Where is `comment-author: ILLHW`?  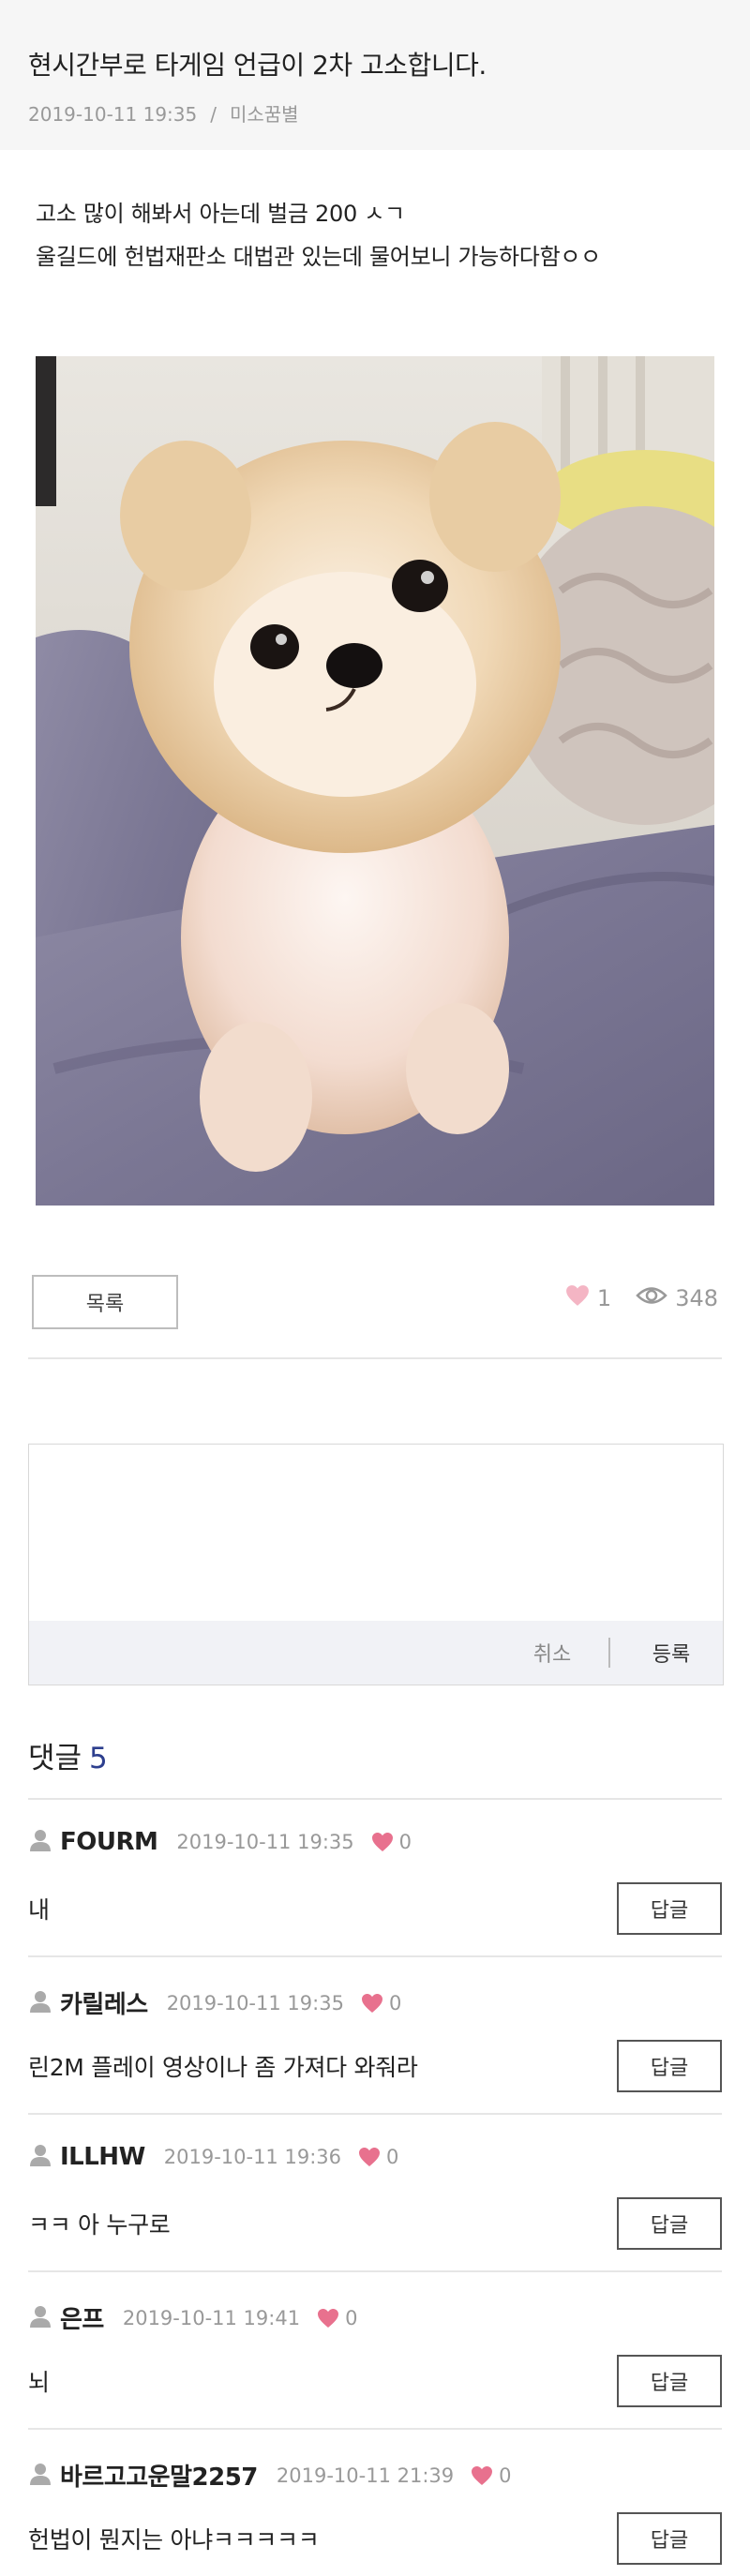
comment-author: ILLHW is located at coordinates (102, 2157).